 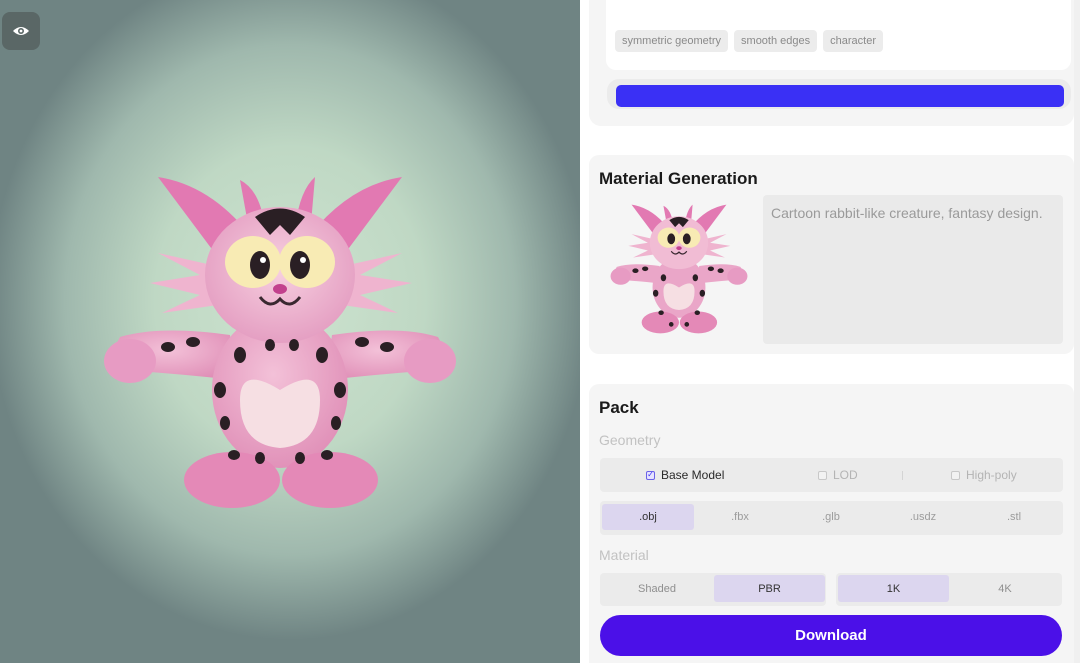 What do you see at coordinates (1014, 517) in the screenshot?
I see `format-option-stl: .stl` at bounding box center [1014, 517].